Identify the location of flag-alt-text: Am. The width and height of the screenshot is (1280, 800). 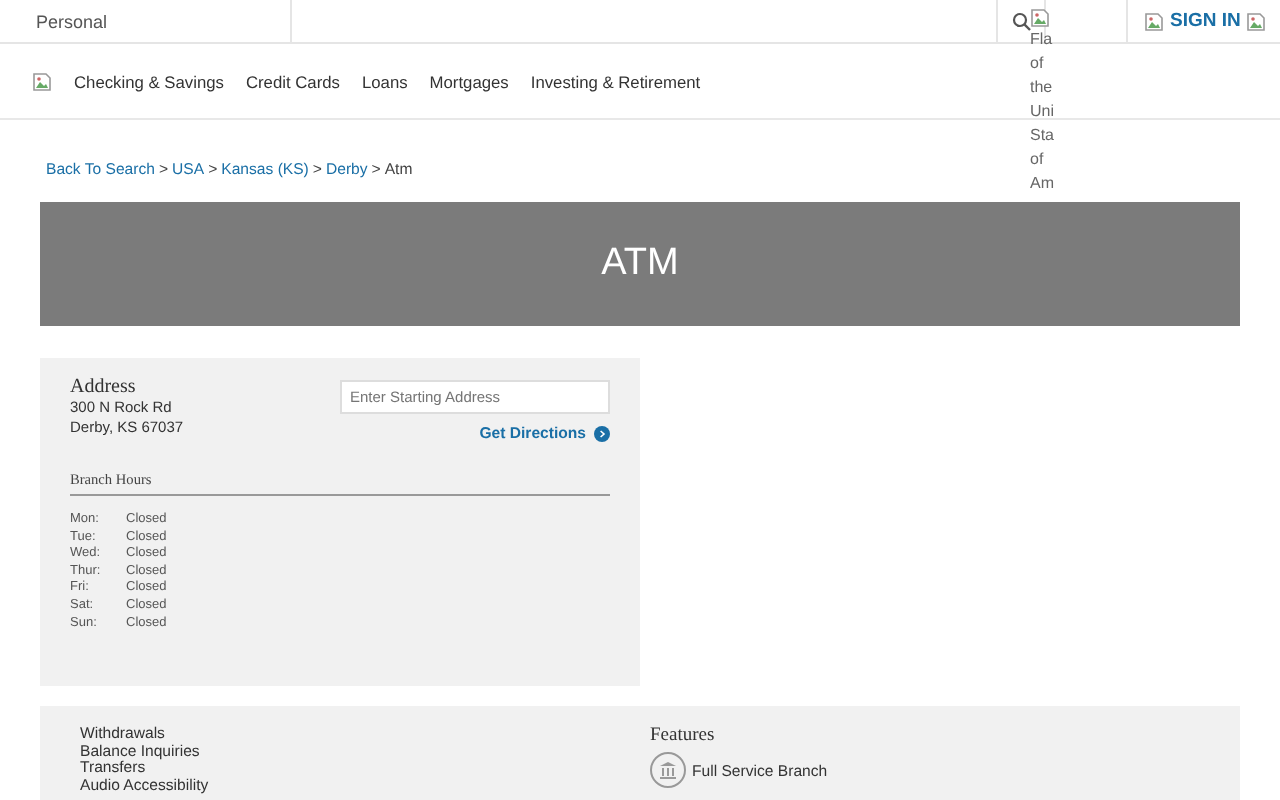
(1042, 184).